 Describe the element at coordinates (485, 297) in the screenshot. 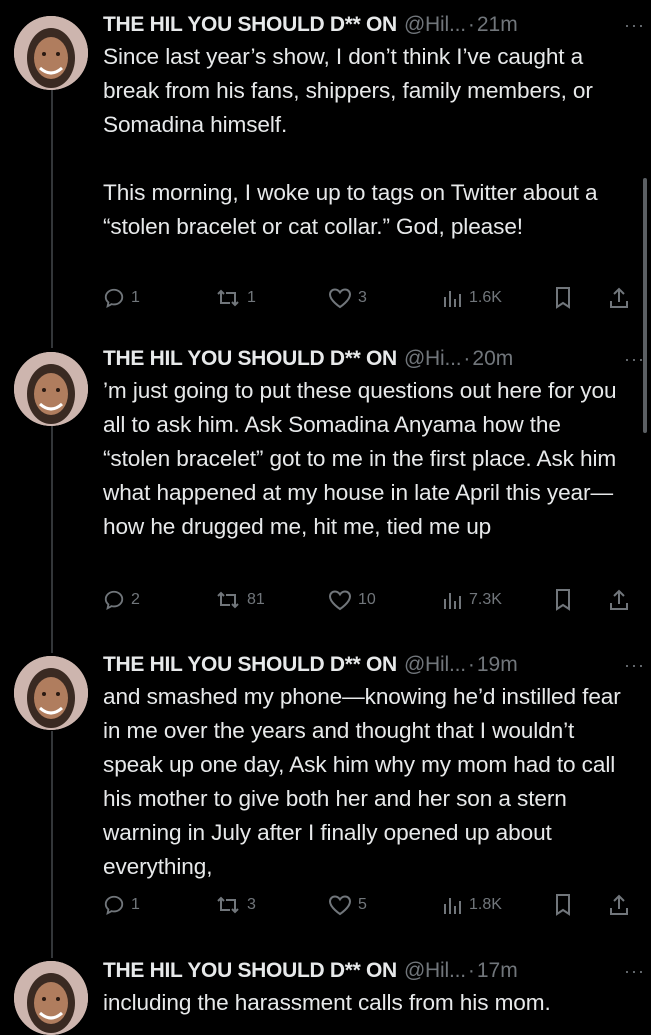

I see `view-count: 1.6K` at that location.